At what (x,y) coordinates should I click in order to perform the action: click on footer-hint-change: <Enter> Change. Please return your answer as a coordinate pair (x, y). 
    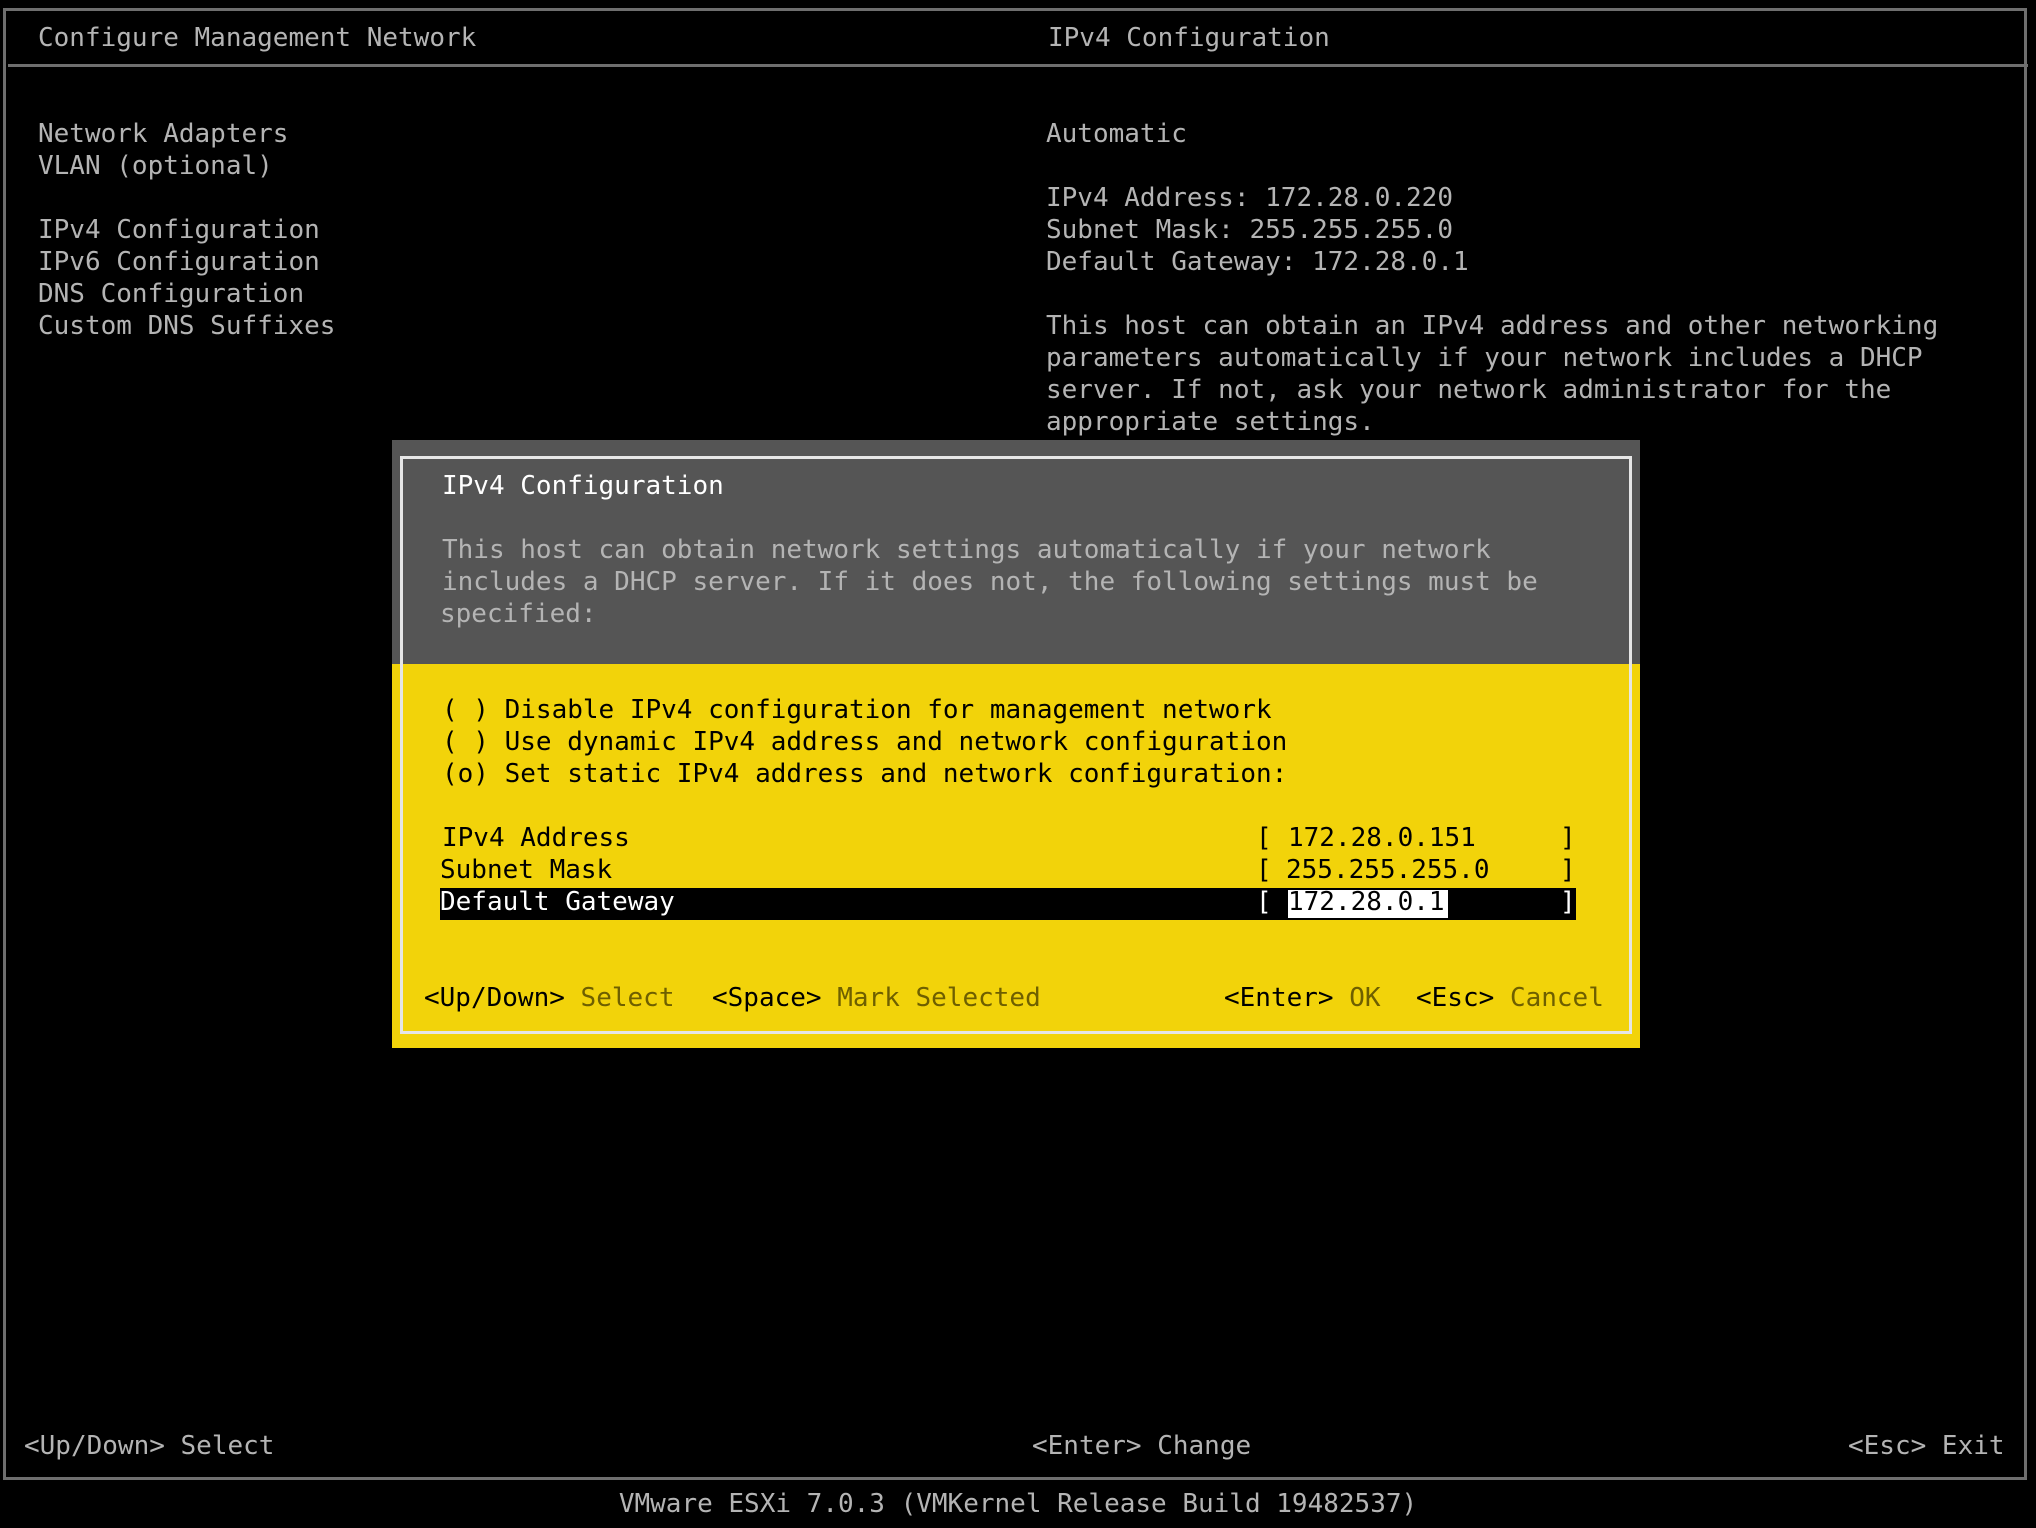
    Looking at the image, I should click on (1142, 1446).